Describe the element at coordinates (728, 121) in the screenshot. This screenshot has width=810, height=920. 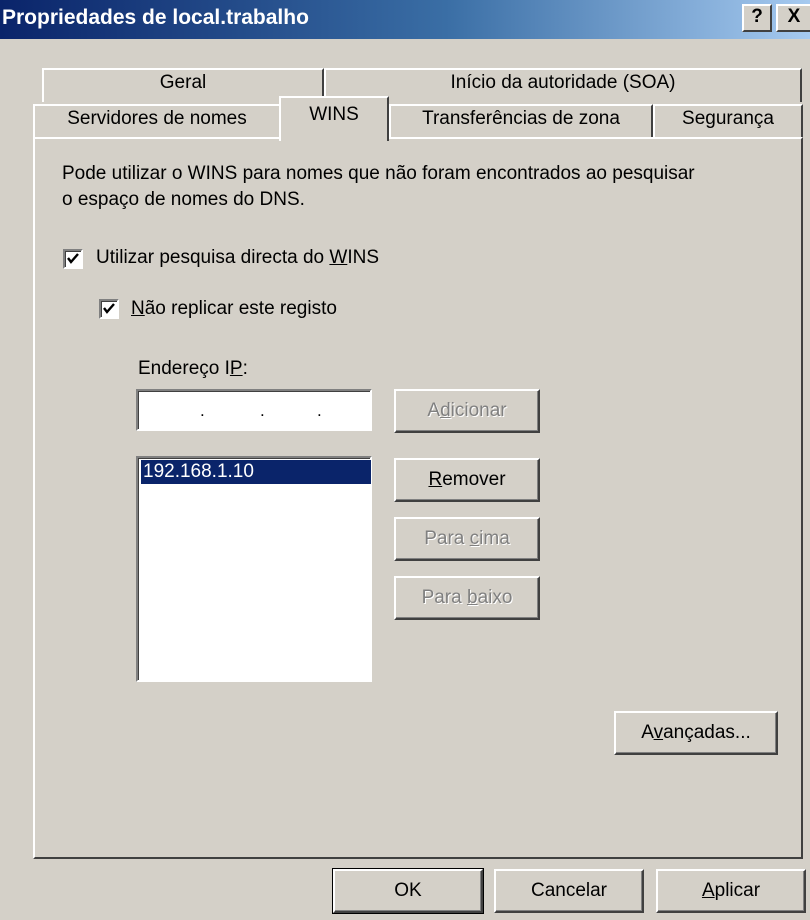
I see `tab-seguranca: Segurança` at that location.